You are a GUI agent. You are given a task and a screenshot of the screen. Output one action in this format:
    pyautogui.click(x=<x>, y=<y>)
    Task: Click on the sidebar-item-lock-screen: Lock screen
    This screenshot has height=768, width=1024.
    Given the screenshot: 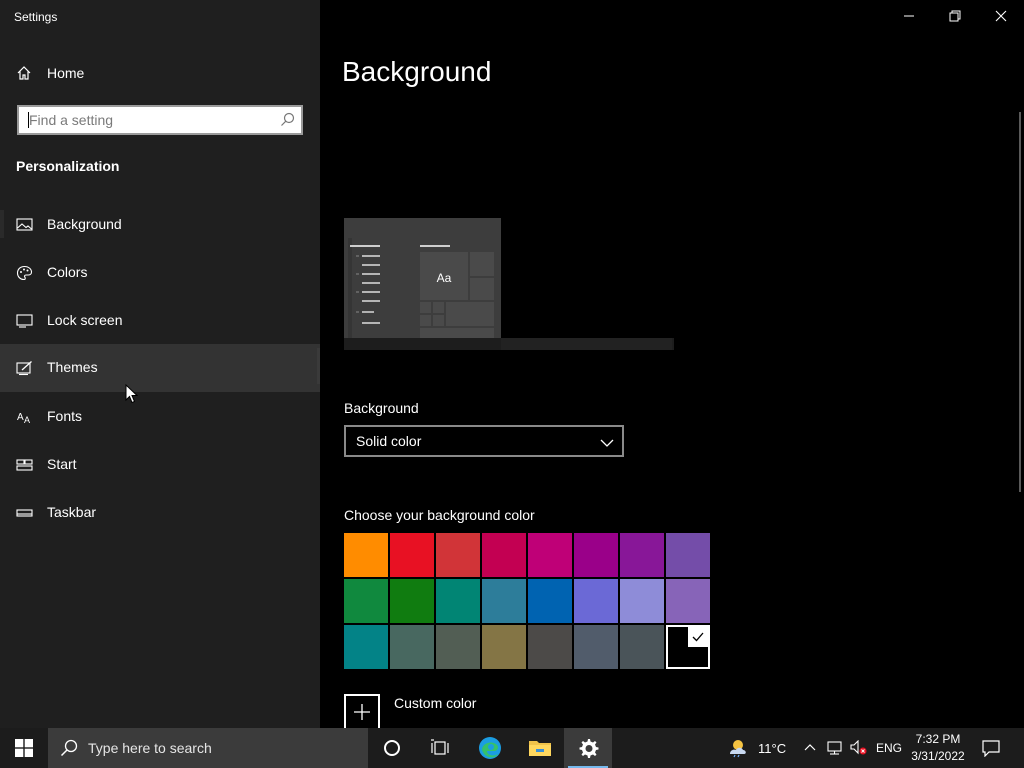 What is the action you would take?
    pyautogui.click(x=160, y=321)
    